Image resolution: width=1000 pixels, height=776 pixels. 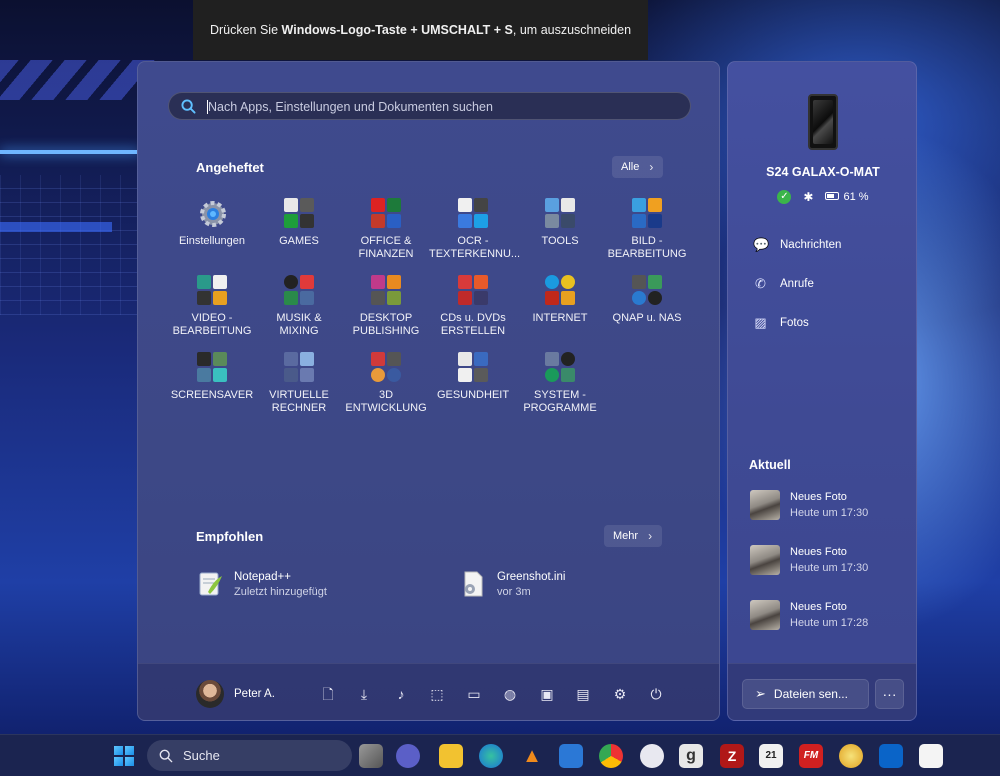 What do you see at coordinates (212, 324) in the screenshot?
I see `pinned-label: VIDEO - BEARBEITUNG` at bounding box center [212, 324].